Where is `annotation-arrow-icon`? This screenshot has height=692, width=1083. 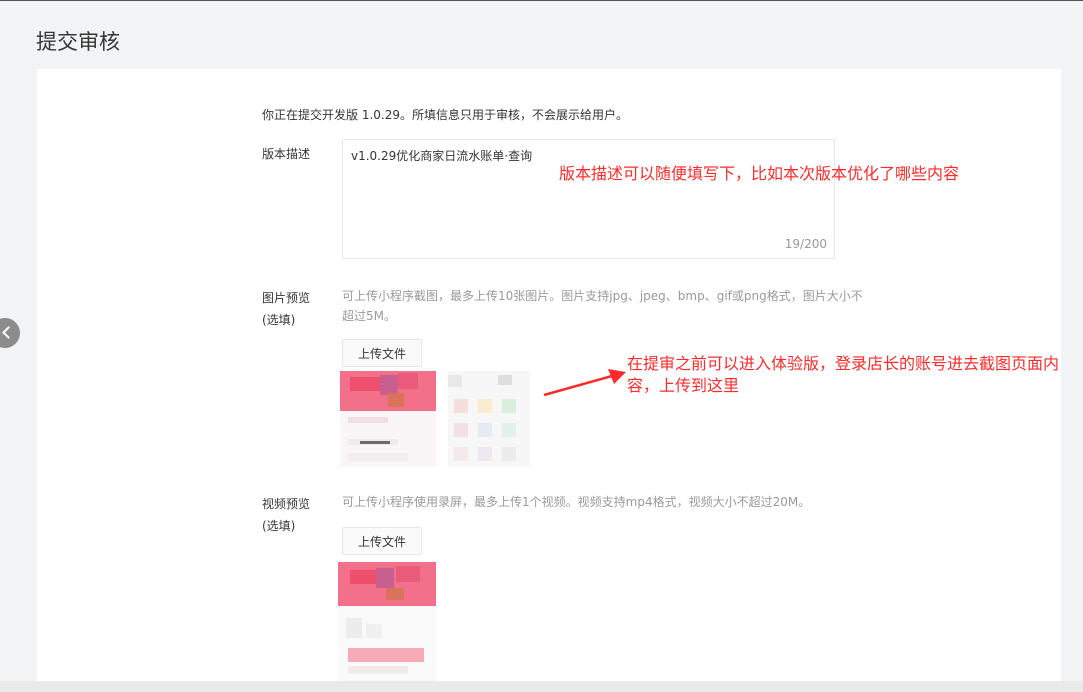 annotation-arrow-icon is located at coordinates (584, 383).